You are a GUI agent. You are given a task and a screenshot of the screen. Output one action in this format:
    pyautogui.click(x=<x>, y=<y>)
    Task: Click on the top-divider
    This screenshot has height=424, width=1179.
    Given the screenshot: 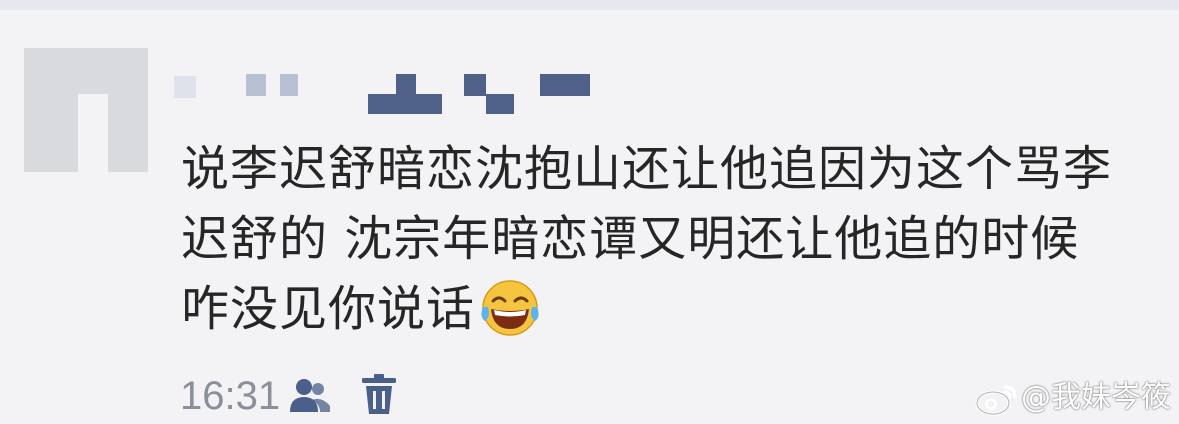 What is the action you would take?
    pyautogui.click(x=589, y=5)
    